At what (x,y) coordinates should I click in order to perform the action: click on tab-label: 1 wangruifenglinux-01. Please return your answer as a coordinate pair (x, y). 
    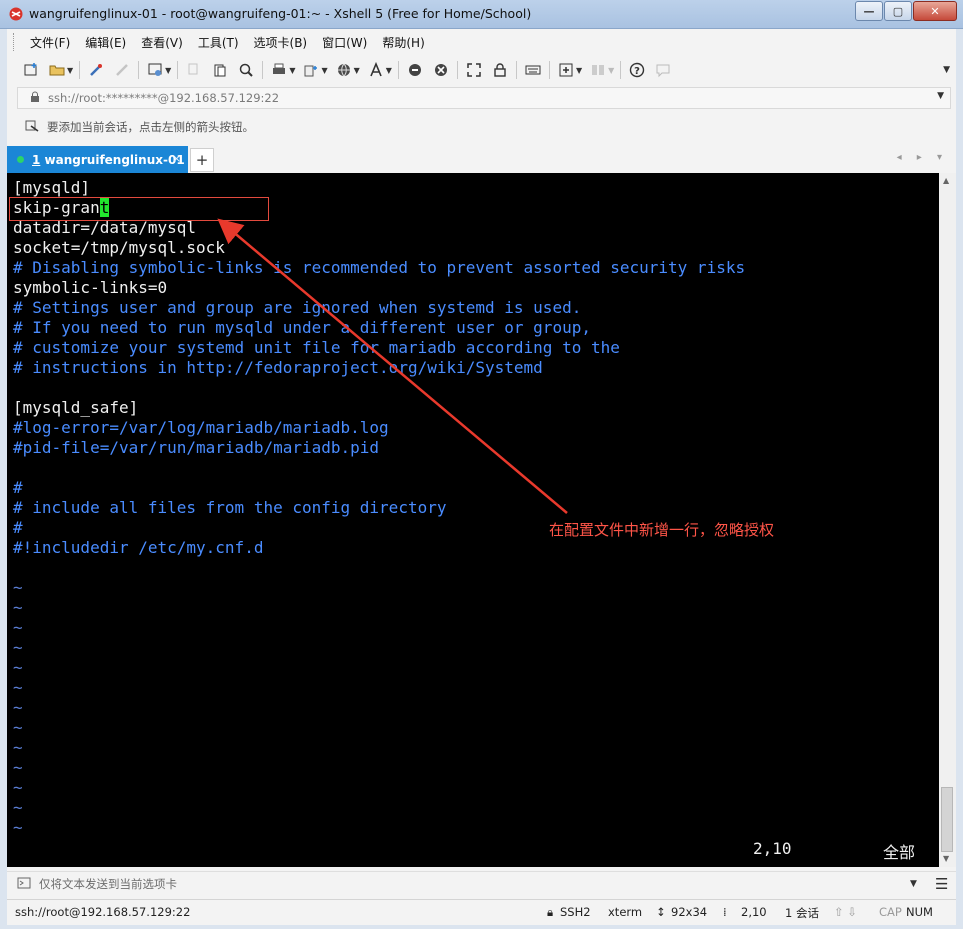
    Looking at the image, I should click on (108, 160).